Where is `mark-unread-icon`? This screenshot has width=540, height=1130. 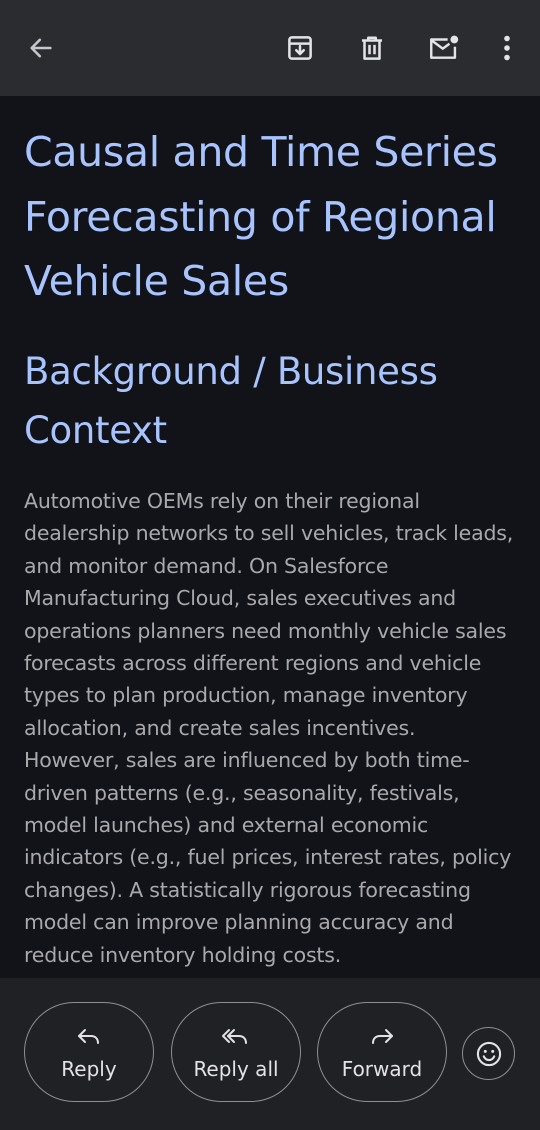
mark-unread-icon is located at coordinates (444, 48).